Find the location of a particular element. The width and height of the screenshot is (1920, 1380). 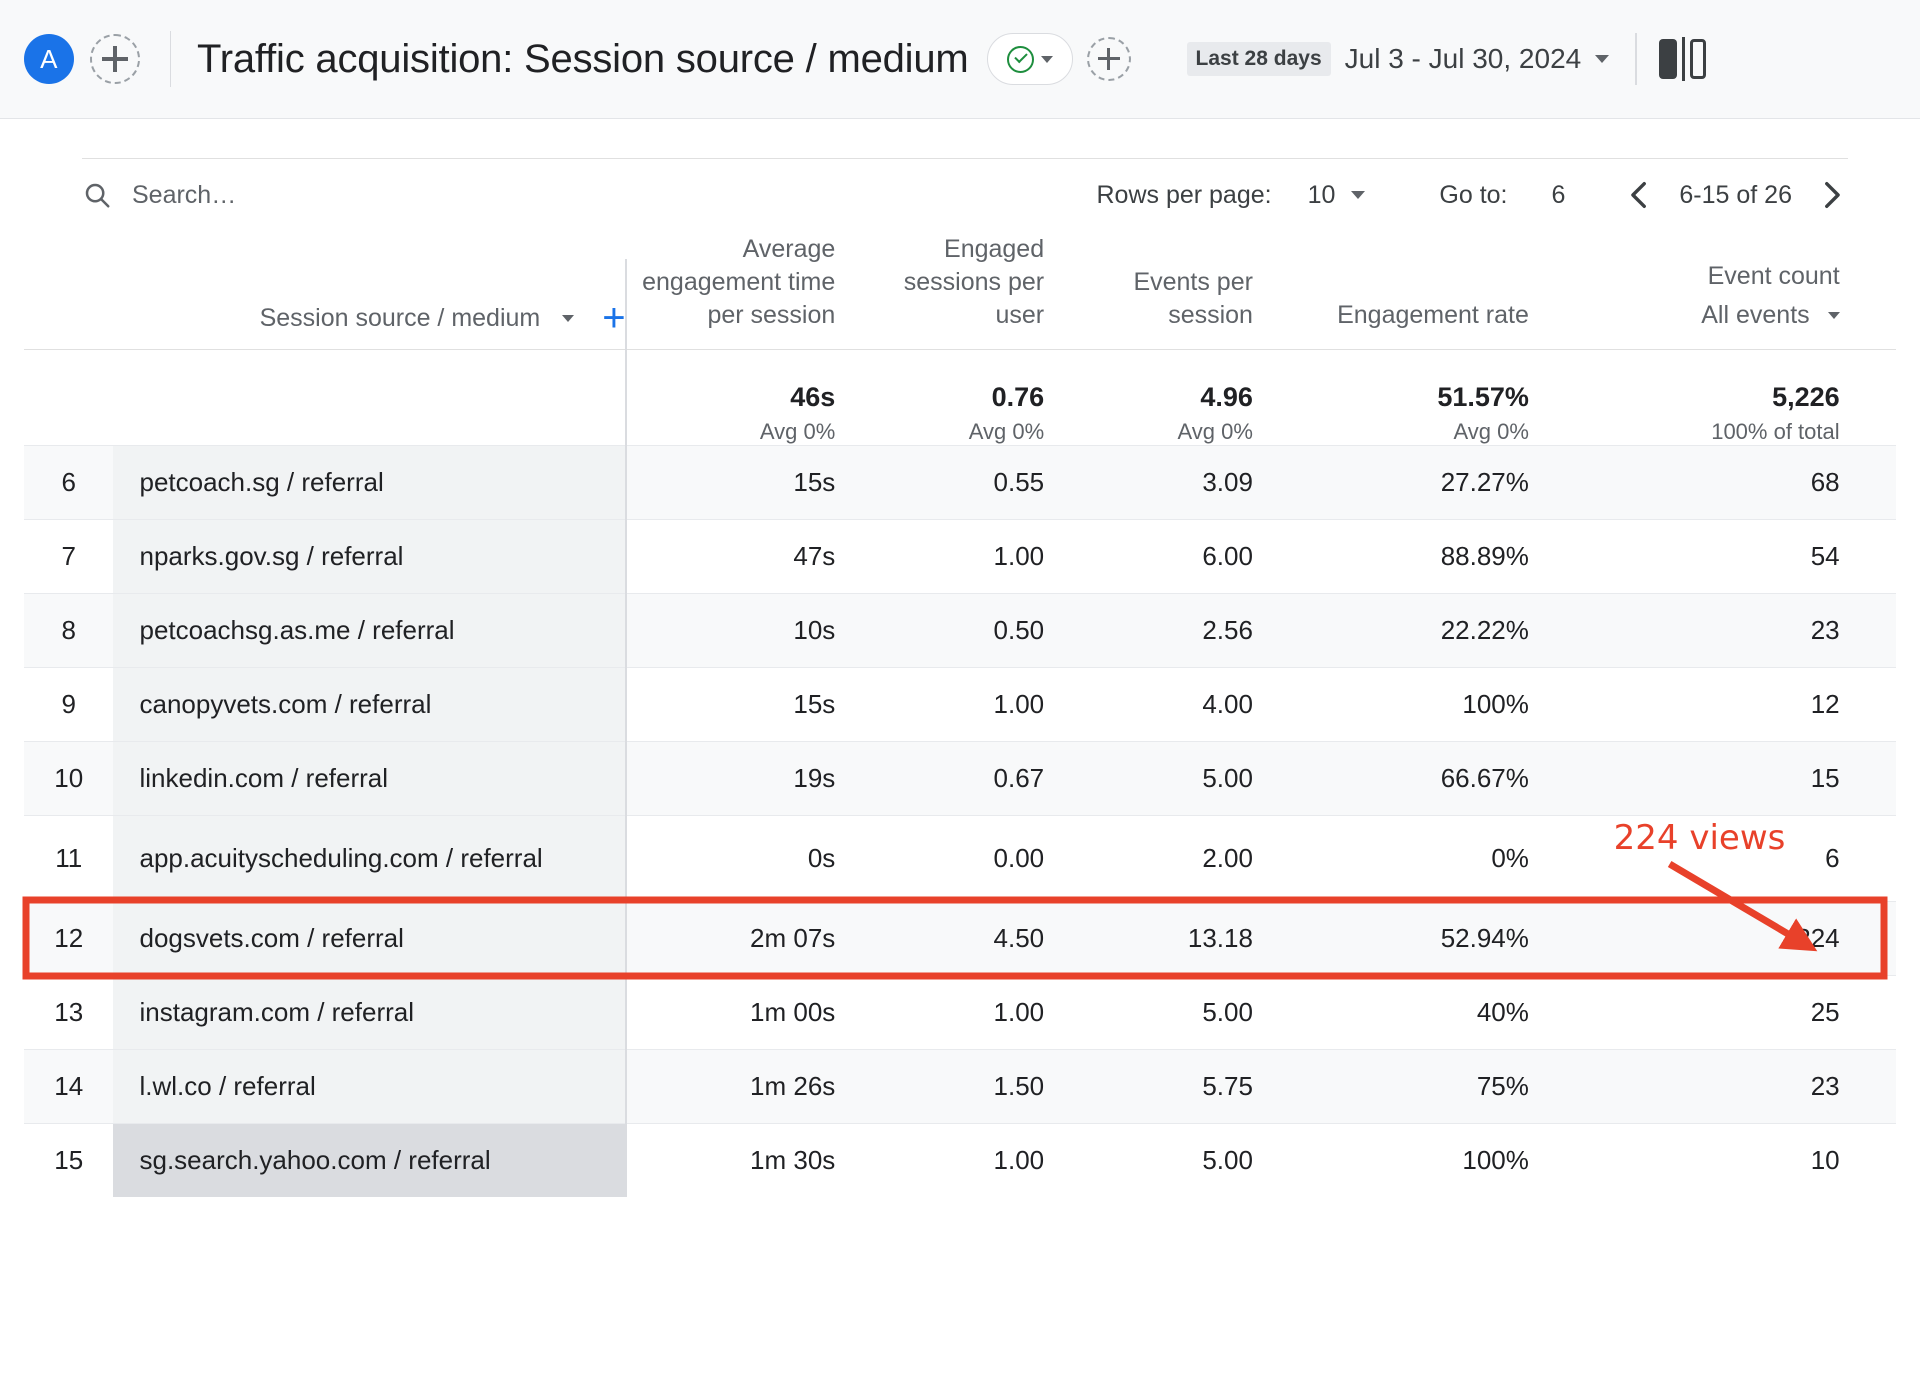

row-dimension: l.wl.co / referral is located at coordinates (369, 1085).